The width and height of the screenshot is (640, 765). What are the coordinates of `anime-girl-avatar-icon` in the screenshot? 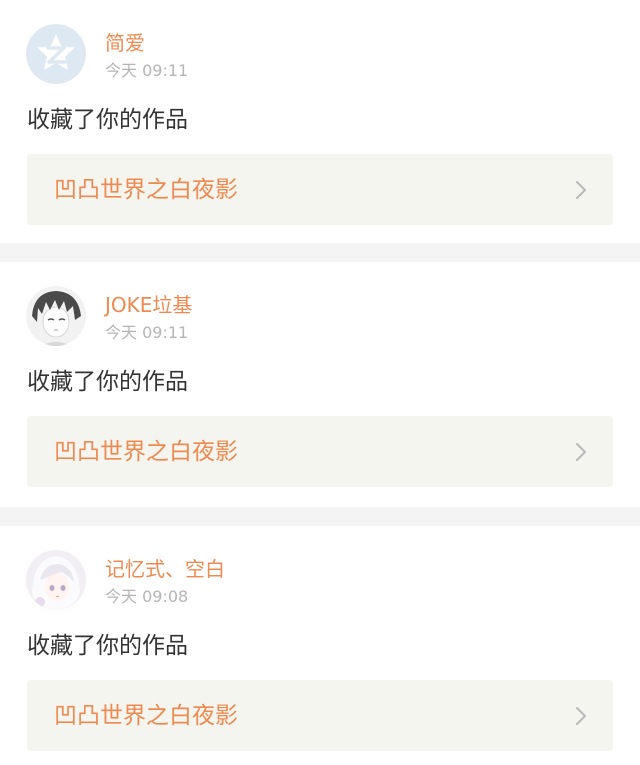 It's located at (56, 580).